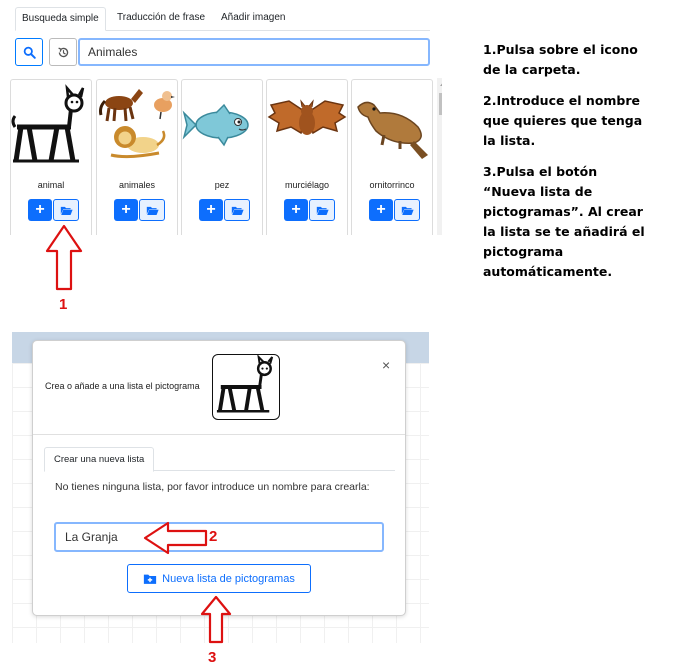 This screenshot has width=676, height=672. I want to click on search-button, so click(29, 52).